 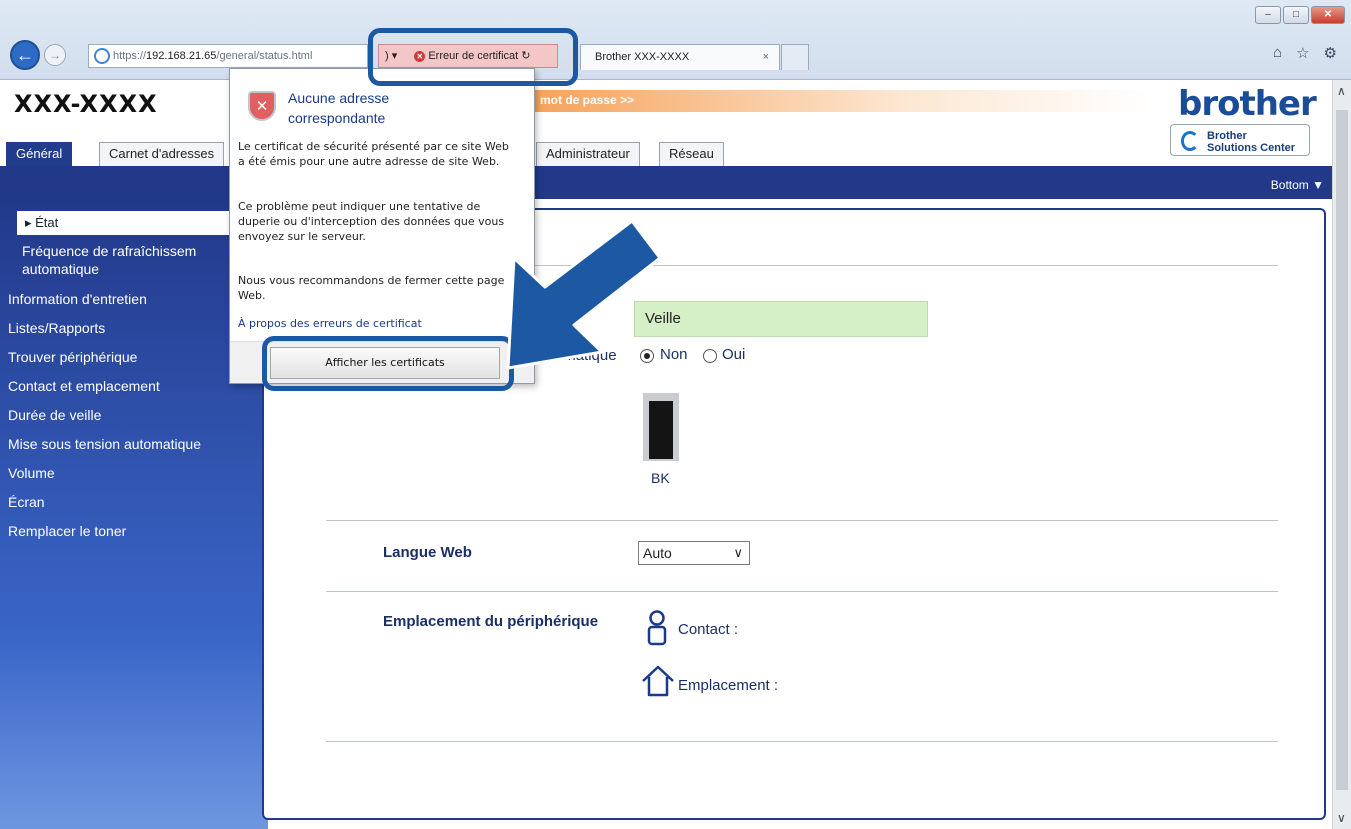 What do you see at coordinates (26, 502) in the screenshot?
I see `sidebar-item-screen: Écran` at bounding box center [26, 502].